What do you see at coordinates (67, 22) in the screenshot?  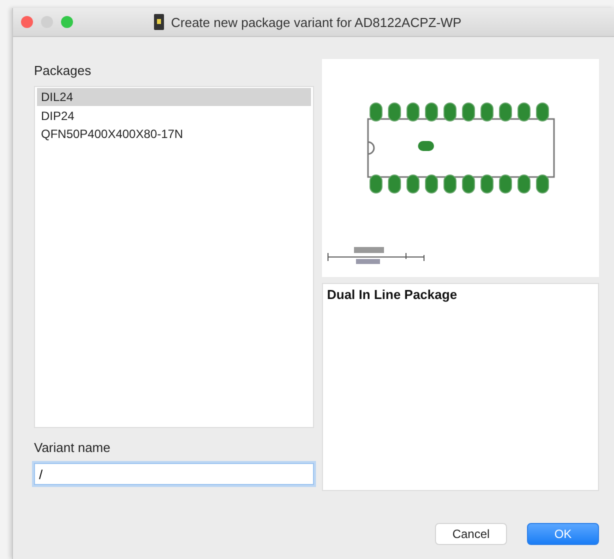 I see `zoom-button` at bounding box center [67, 22].